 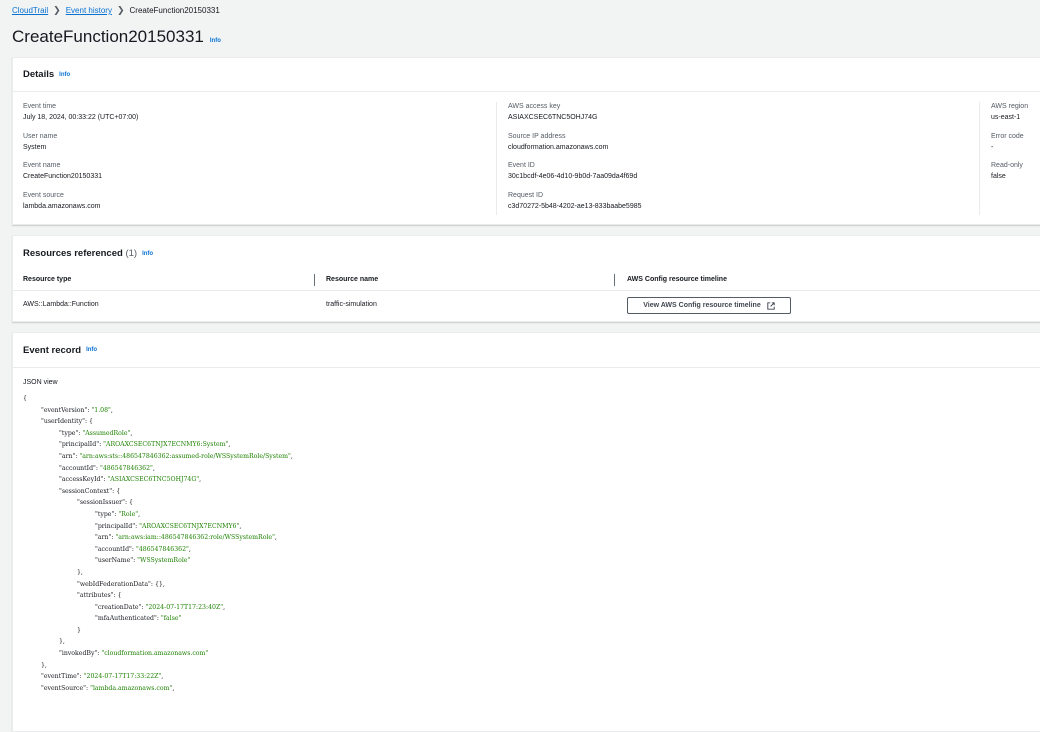 I want to click on detail-field: Error code -, so click(x=1015, y=147).